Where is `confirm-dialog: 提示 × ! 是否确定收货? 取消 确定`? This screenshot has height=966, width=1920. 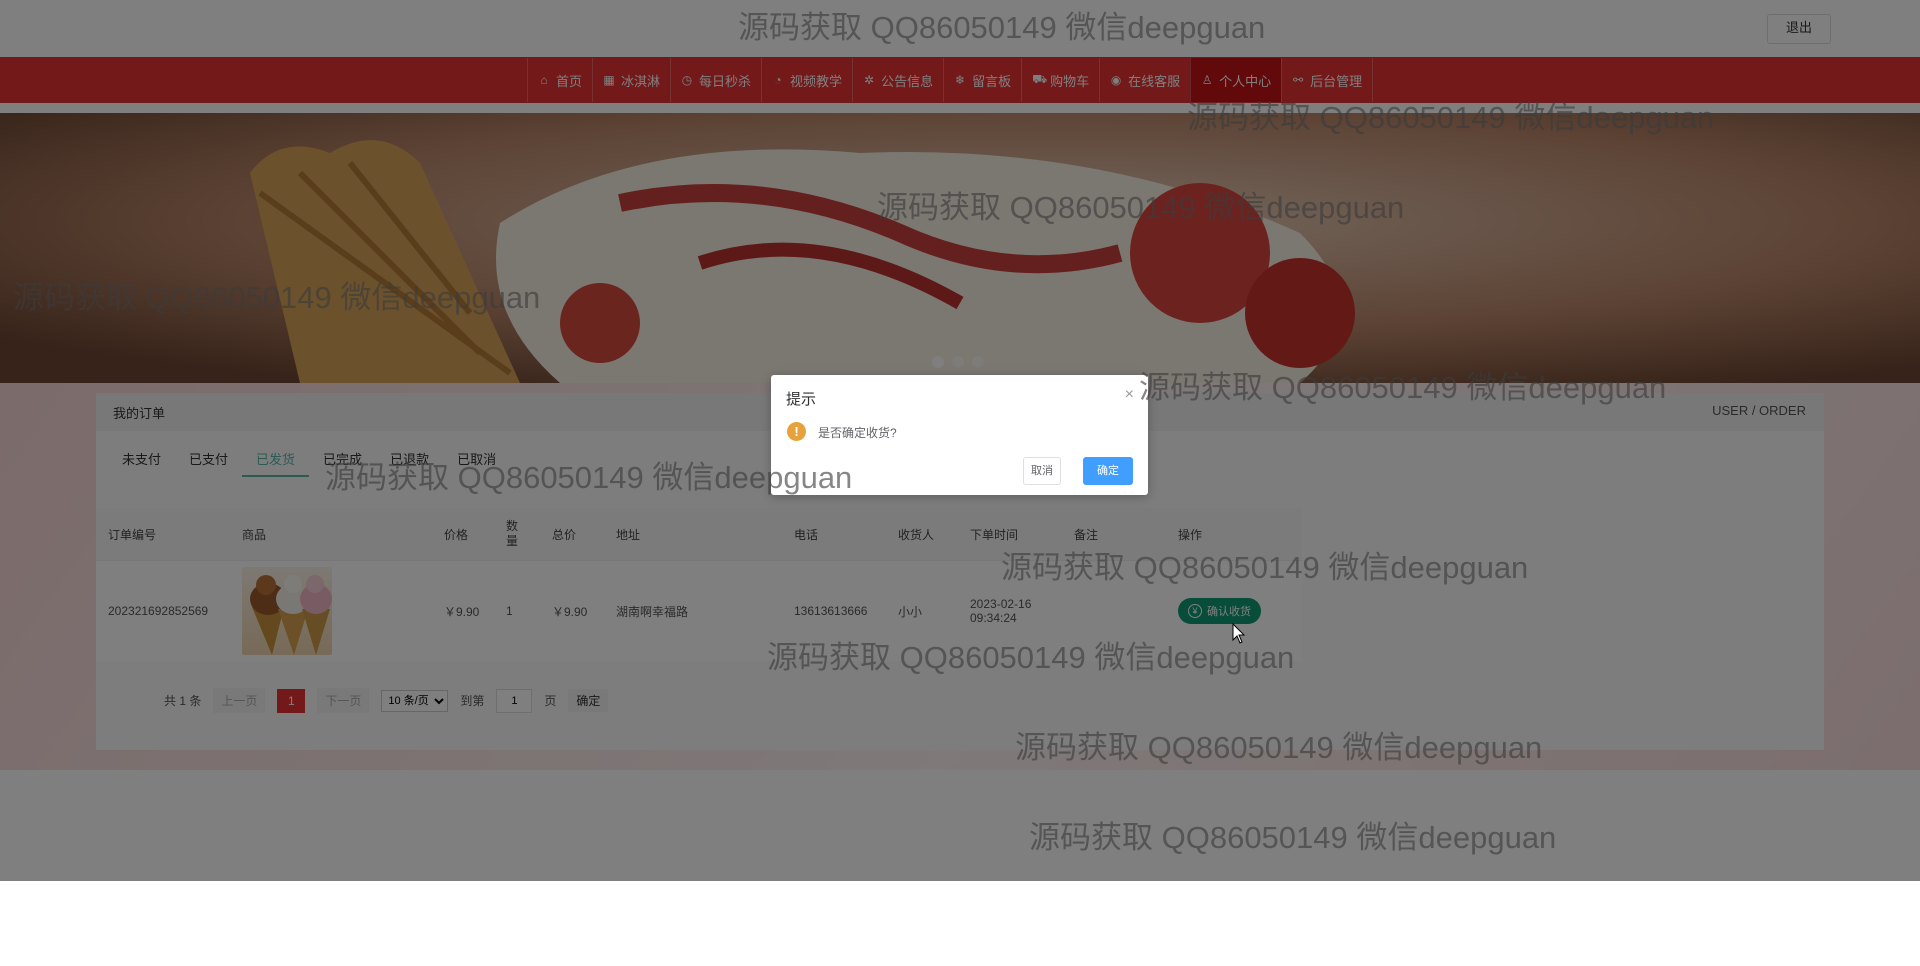
confirm-dialog: 提示 × ! 是否确定收货? 取消 确定 is located at coordinates (959, 435).